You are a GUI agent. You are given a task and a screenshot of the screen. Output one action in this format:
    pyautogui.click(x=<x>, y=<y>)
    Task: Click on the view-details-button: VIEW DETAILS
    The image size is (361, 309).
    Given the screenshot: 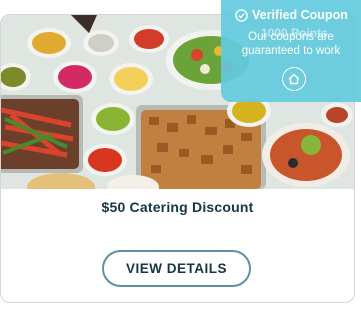 What is the action you would take?
    pyautogui.click(x=176, y=268)
    